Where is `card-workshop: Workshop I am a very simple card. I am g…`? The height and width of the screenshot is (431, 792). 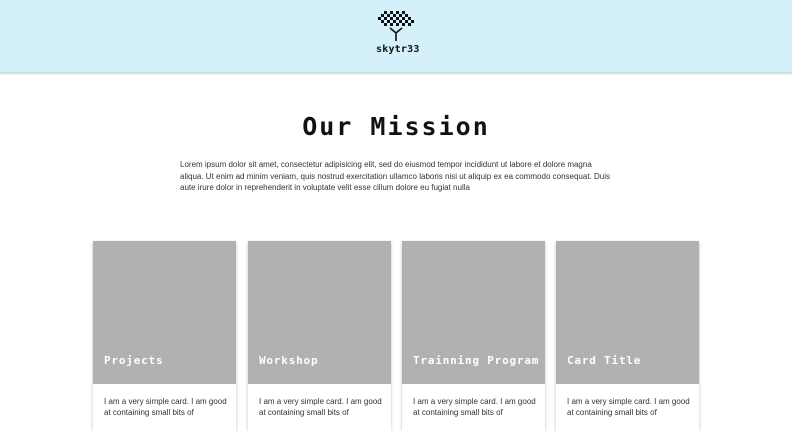
card-workshop: Workshop I am a very simple card. I am g… is located at coordinates (319, 336).